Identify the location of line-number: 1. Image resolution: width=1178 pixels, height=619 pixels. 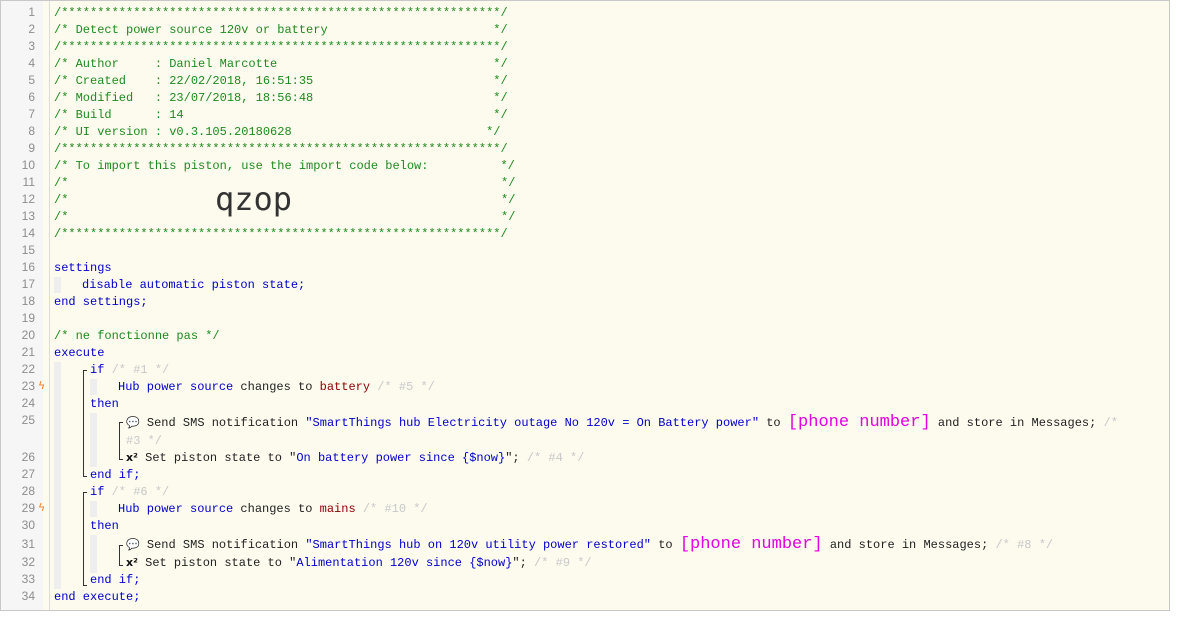
(31, 12).